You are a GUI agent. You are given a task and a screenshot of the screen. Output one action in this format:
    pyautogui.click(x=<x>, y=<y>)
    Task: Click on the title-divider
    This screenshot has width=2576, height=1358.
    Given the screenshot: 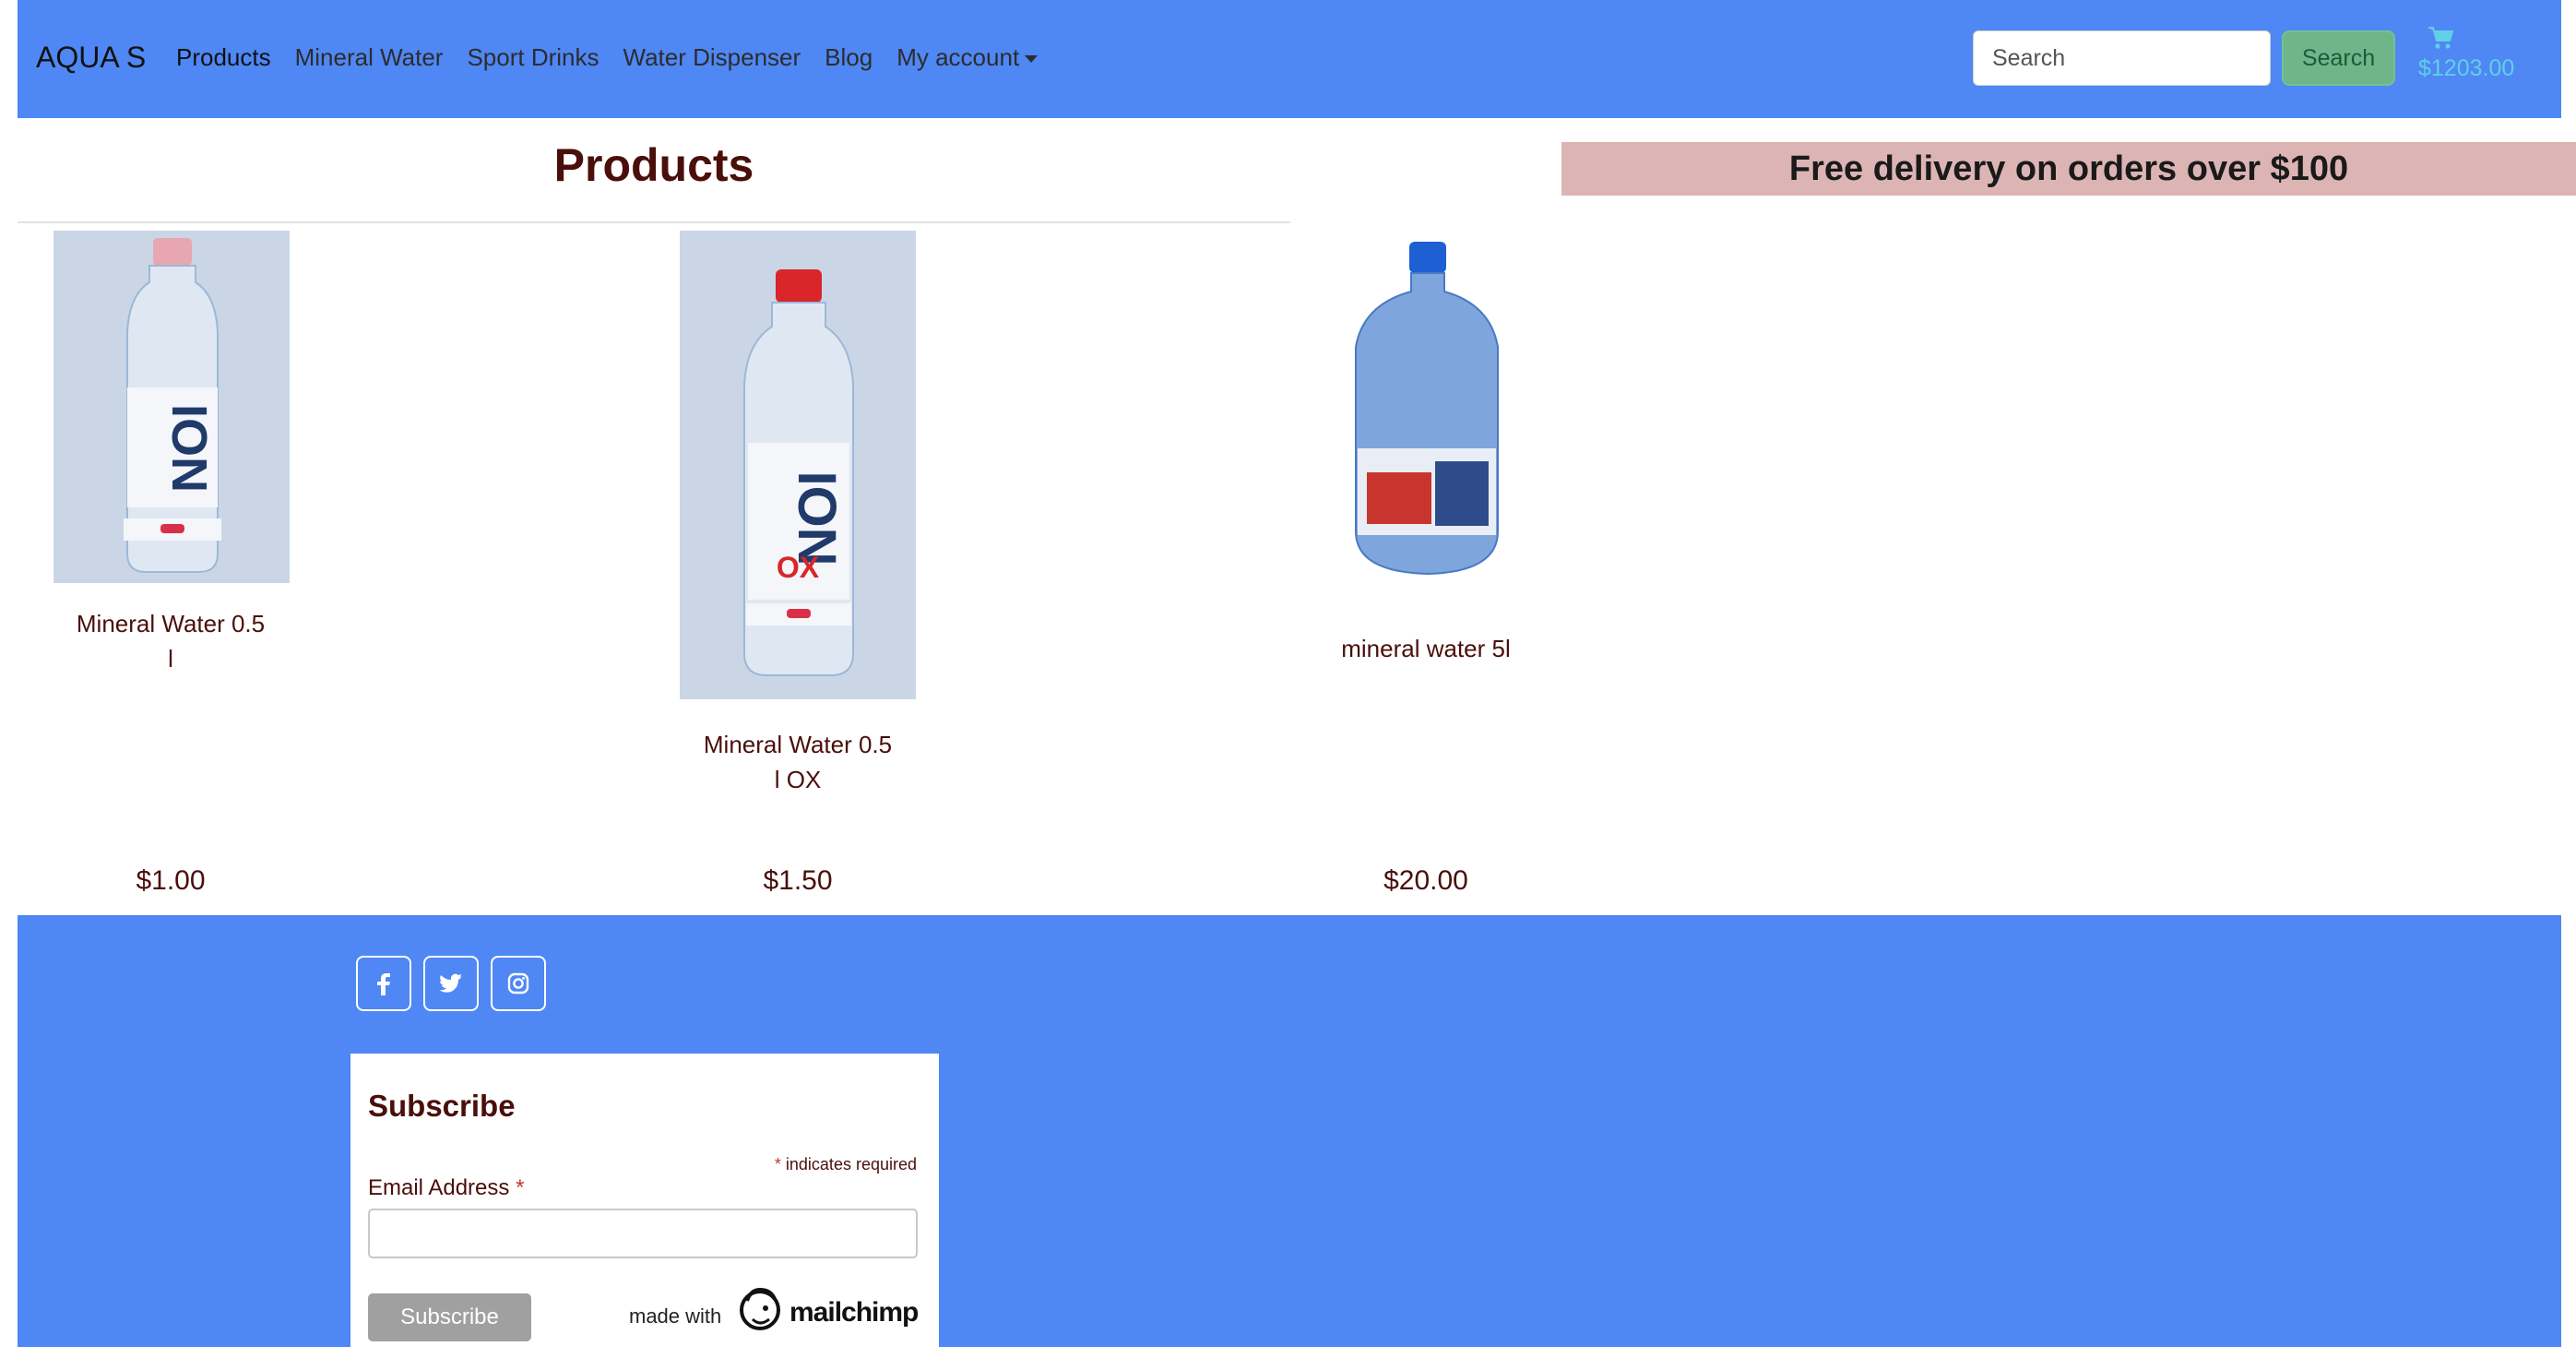 What is the action you would take?
    pyautogui.click(x=654, y=222)
    